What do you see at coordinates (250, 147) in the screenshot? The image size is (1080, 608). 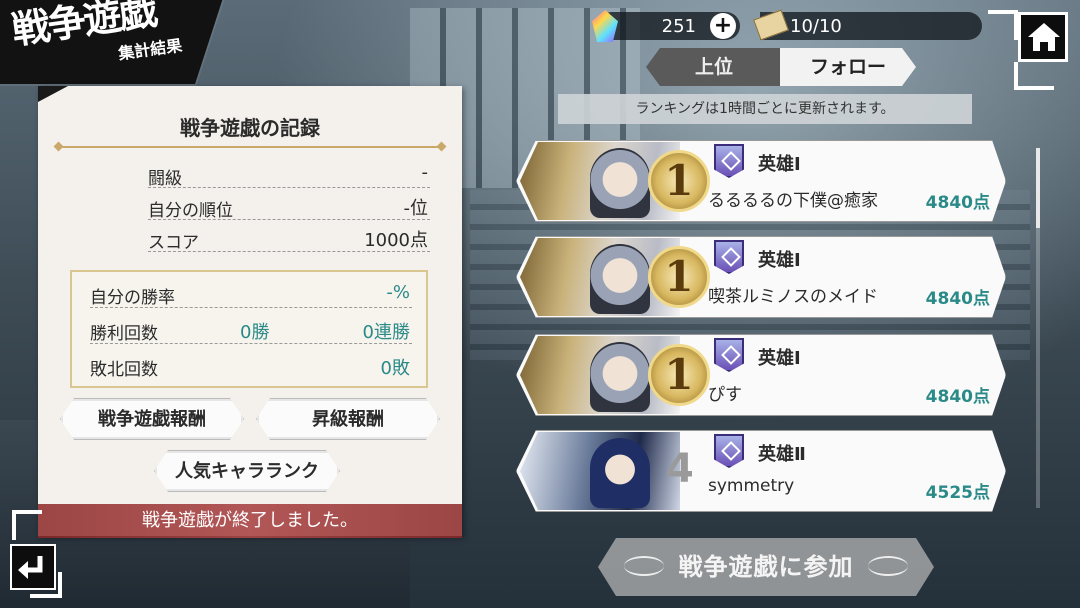 I see `title-divider` at bounding box center [250, 147].